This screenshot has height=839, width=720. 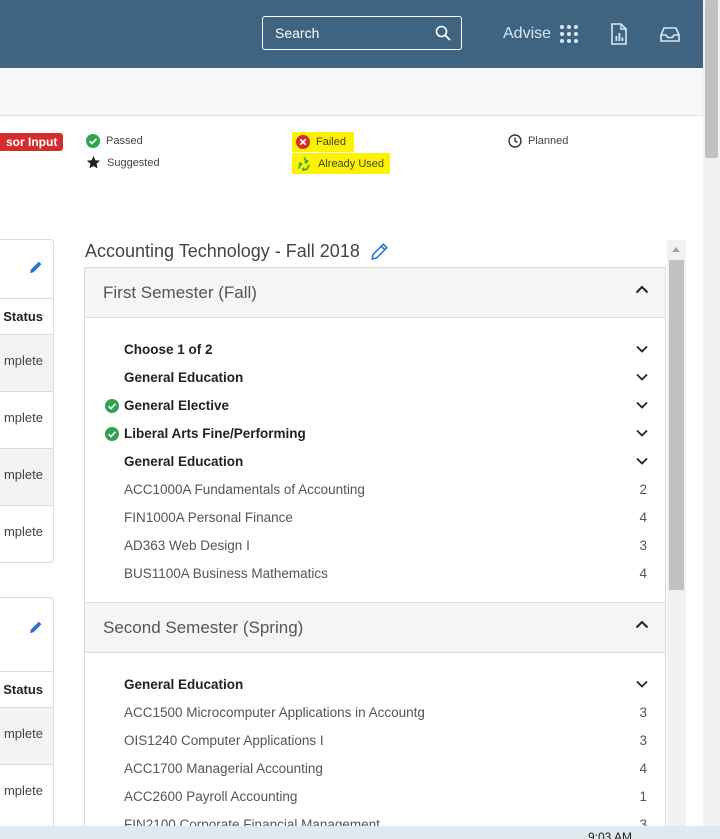 What do you see at coordinates (360, 832) in the screenshot?
I see `os-taskbar: 9:03 AM` at bounding box center [360, 832].